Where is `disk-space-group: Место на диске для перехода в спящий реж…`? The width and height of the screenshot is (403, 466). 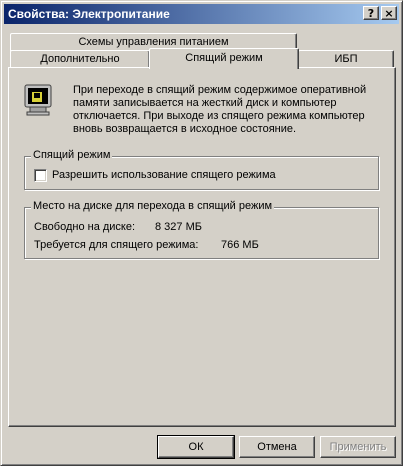
disk-space-group: Место на диске для перехода в спящий реж… is located at coordinates (201, 229).